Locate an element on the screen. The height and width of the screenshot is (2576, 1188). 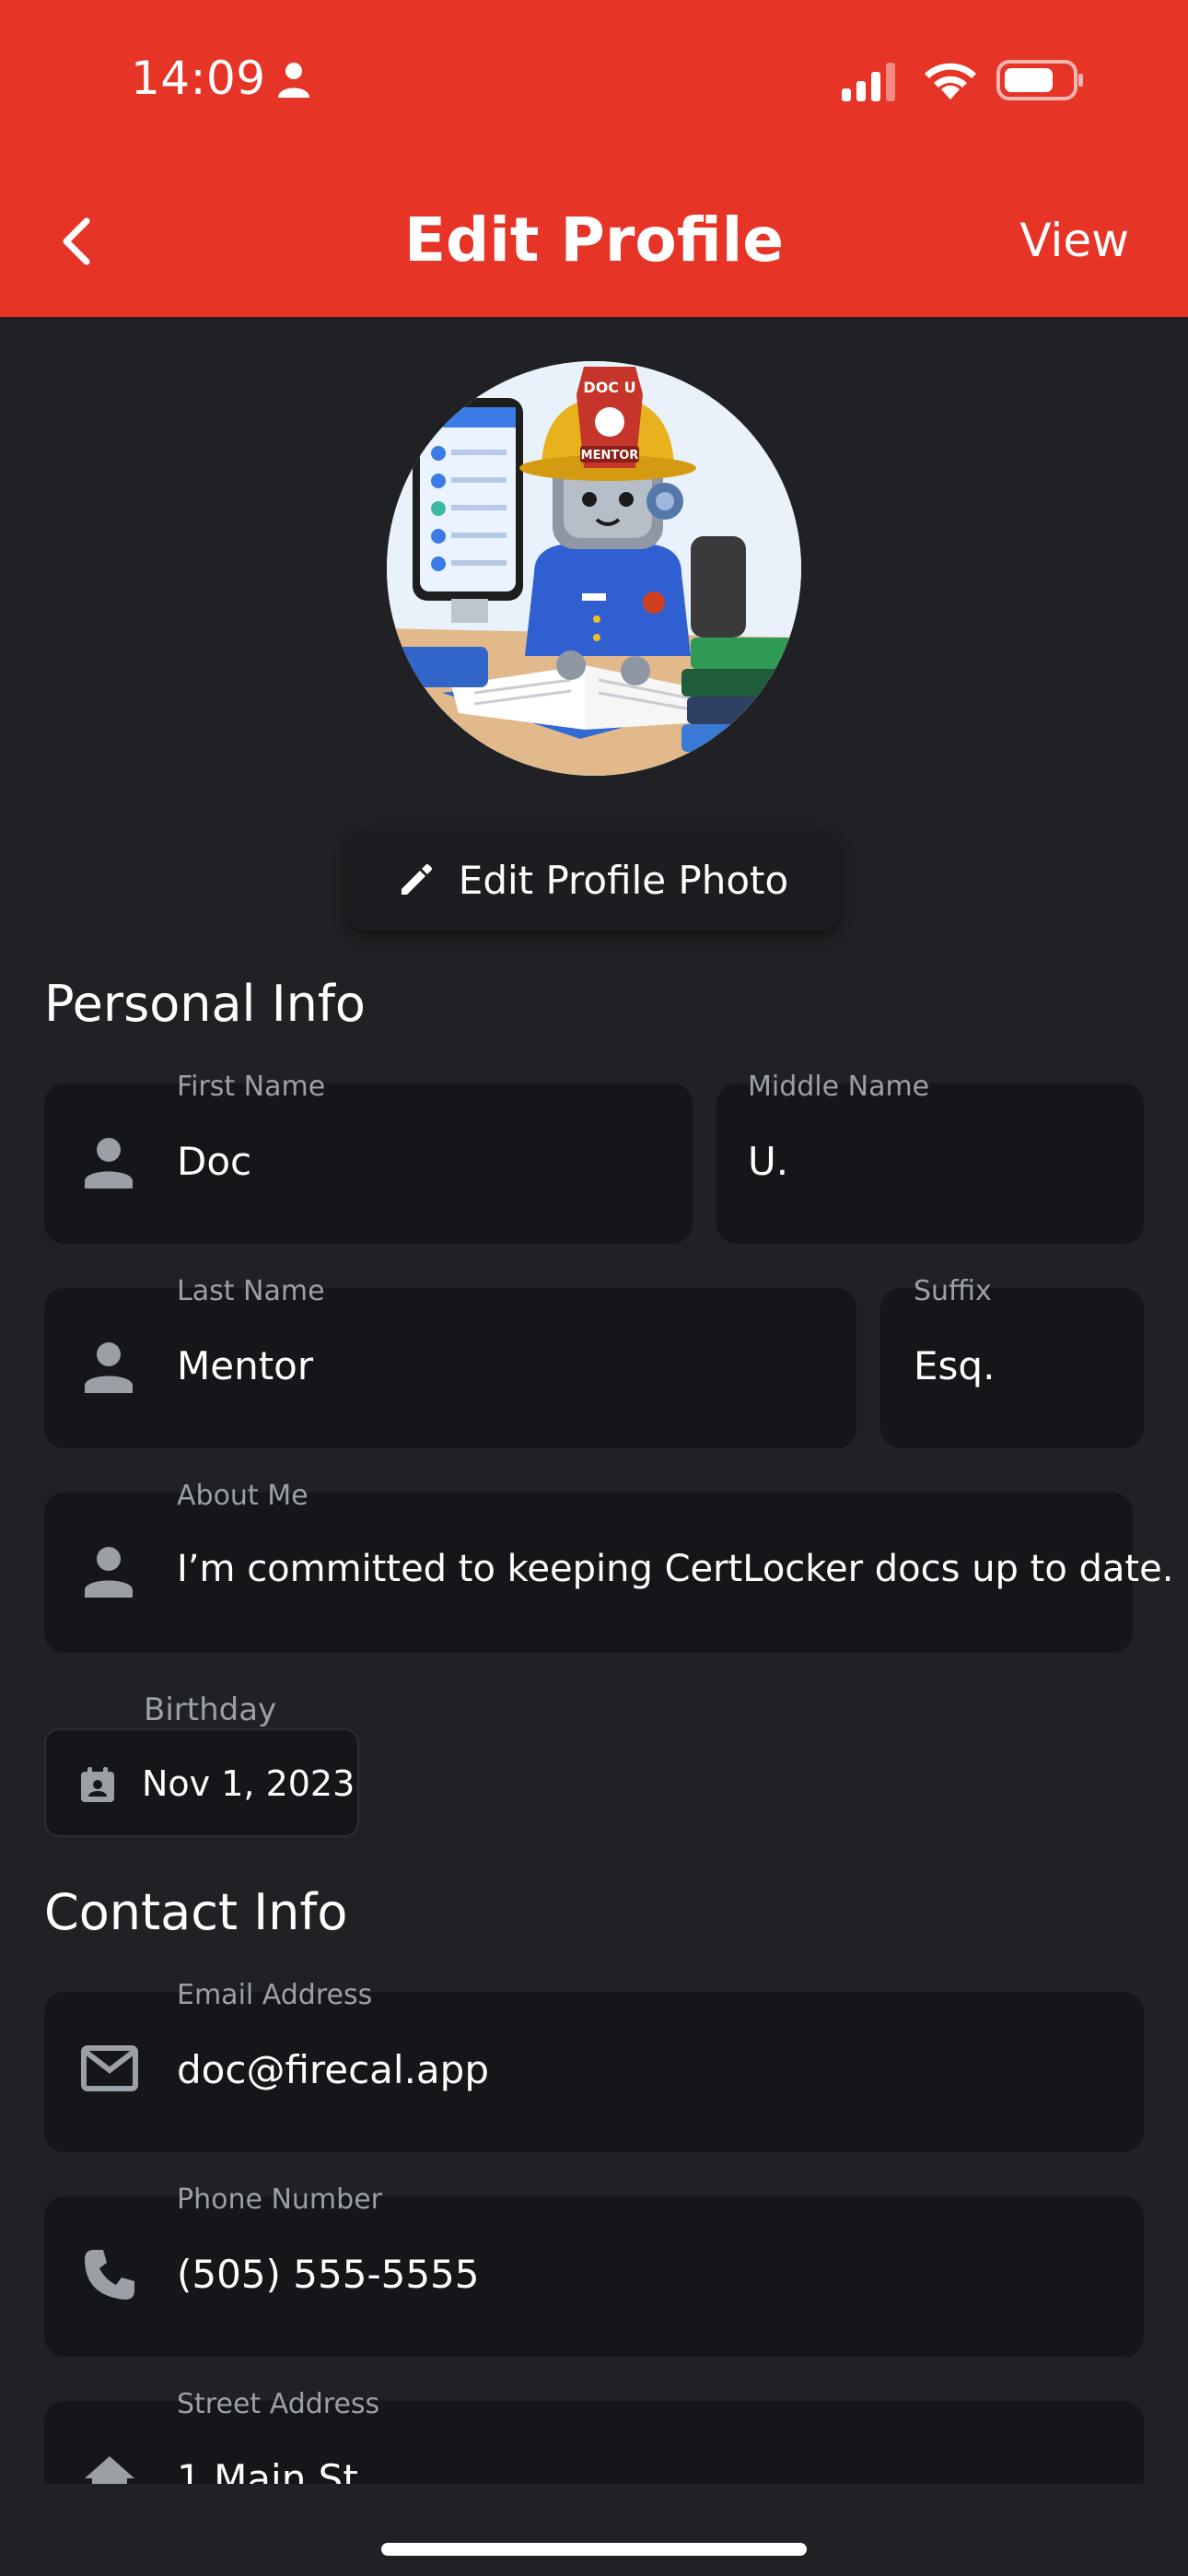
profile-photo: DOC U MENTOR is located at coordinates (594, 568).